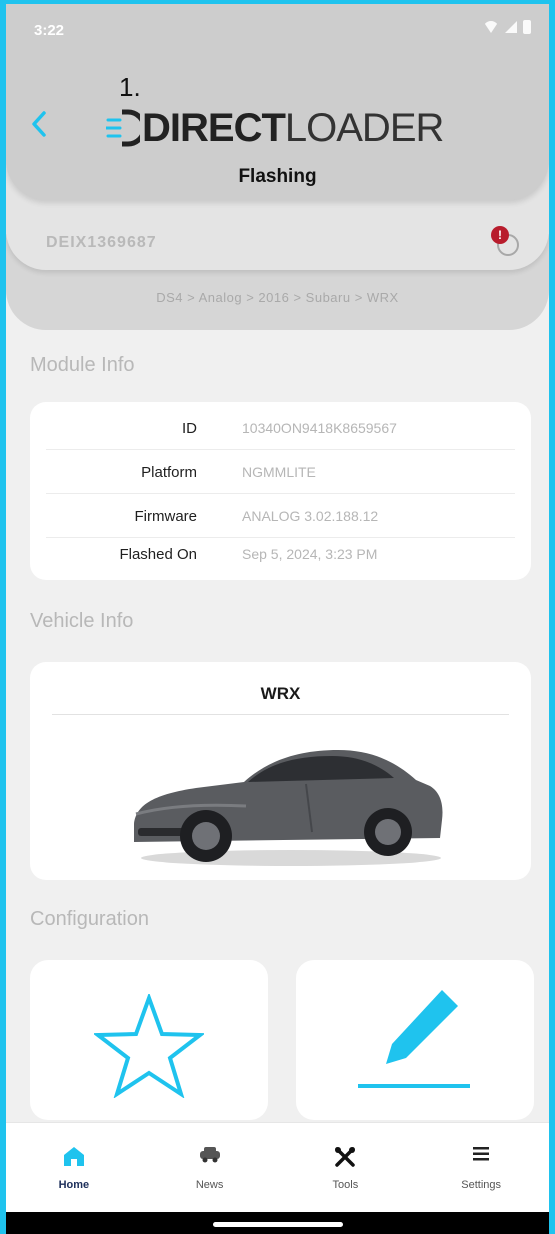 This screenshot has width=555, height=1234. I want to click on settings-icon, so click(481, 1154).